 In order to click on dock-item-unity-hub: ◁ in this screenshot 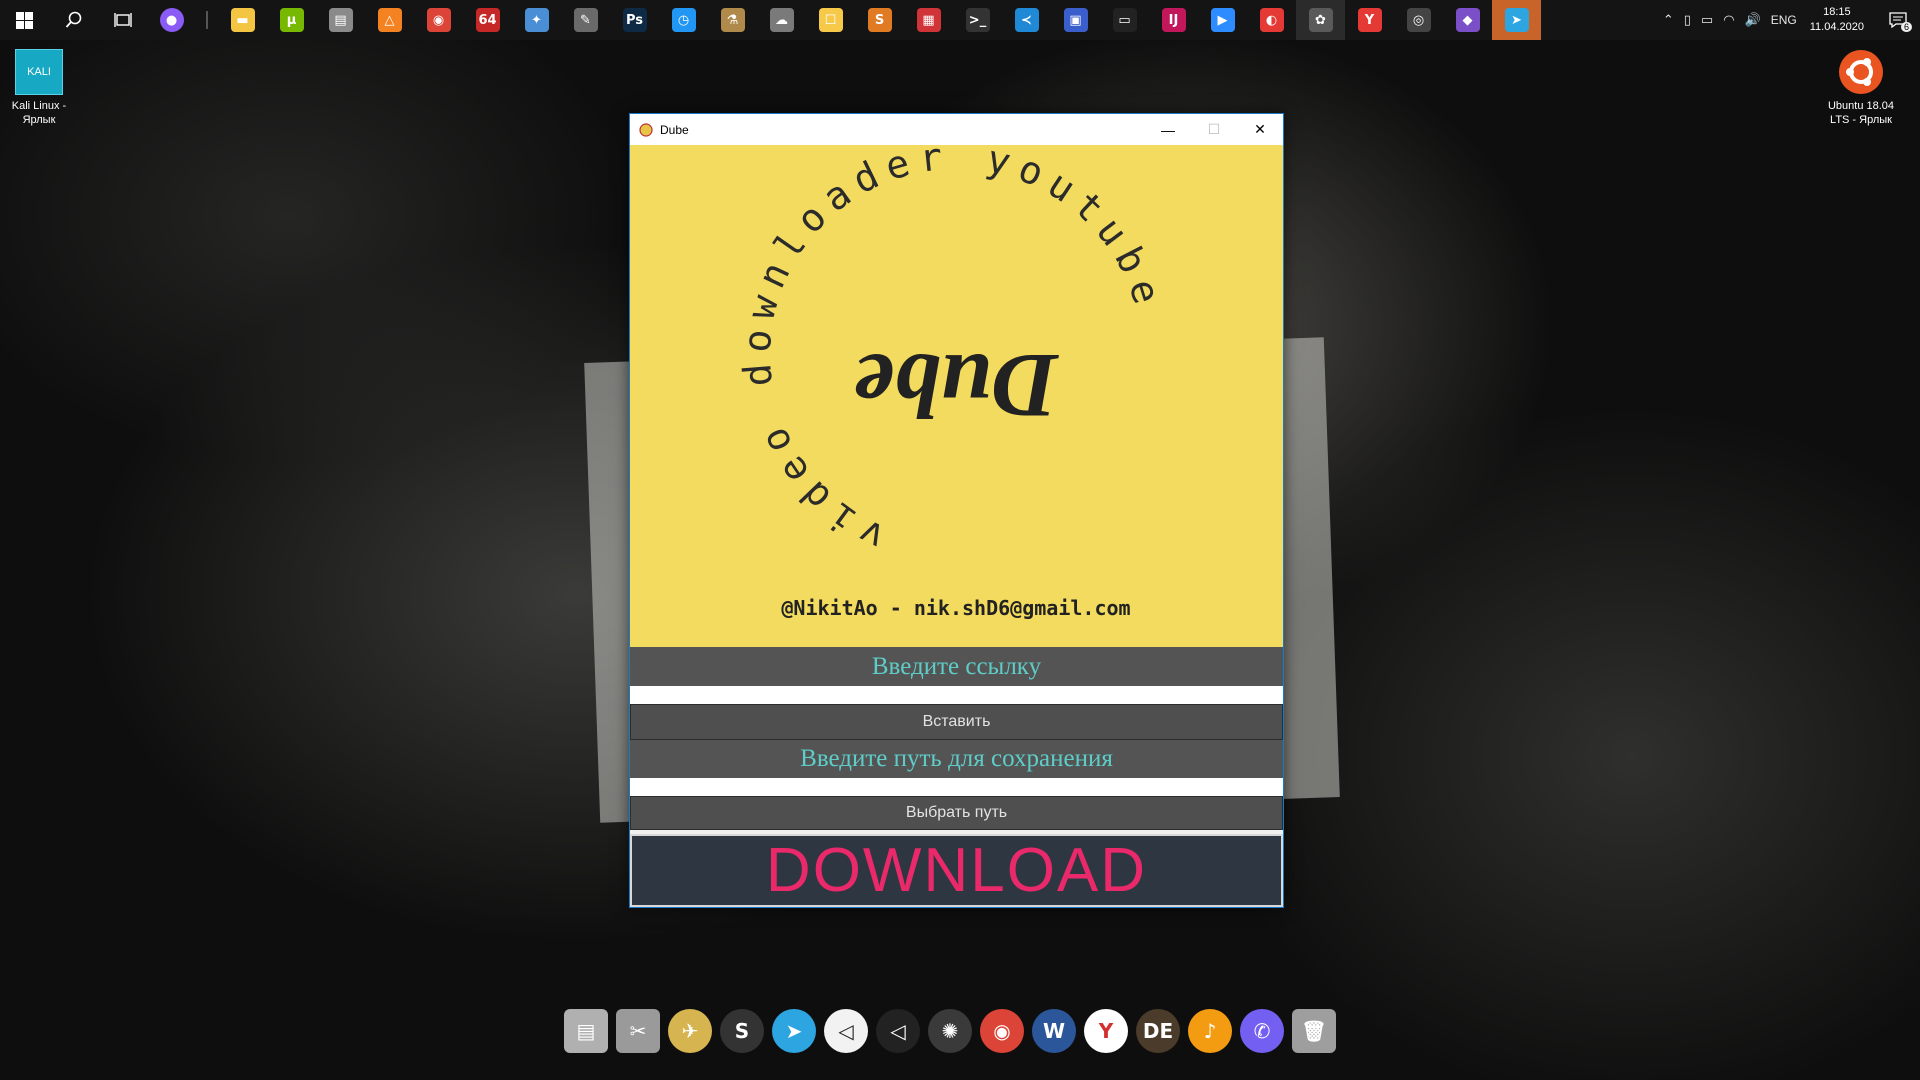, I will do `click(898, 1031)`.